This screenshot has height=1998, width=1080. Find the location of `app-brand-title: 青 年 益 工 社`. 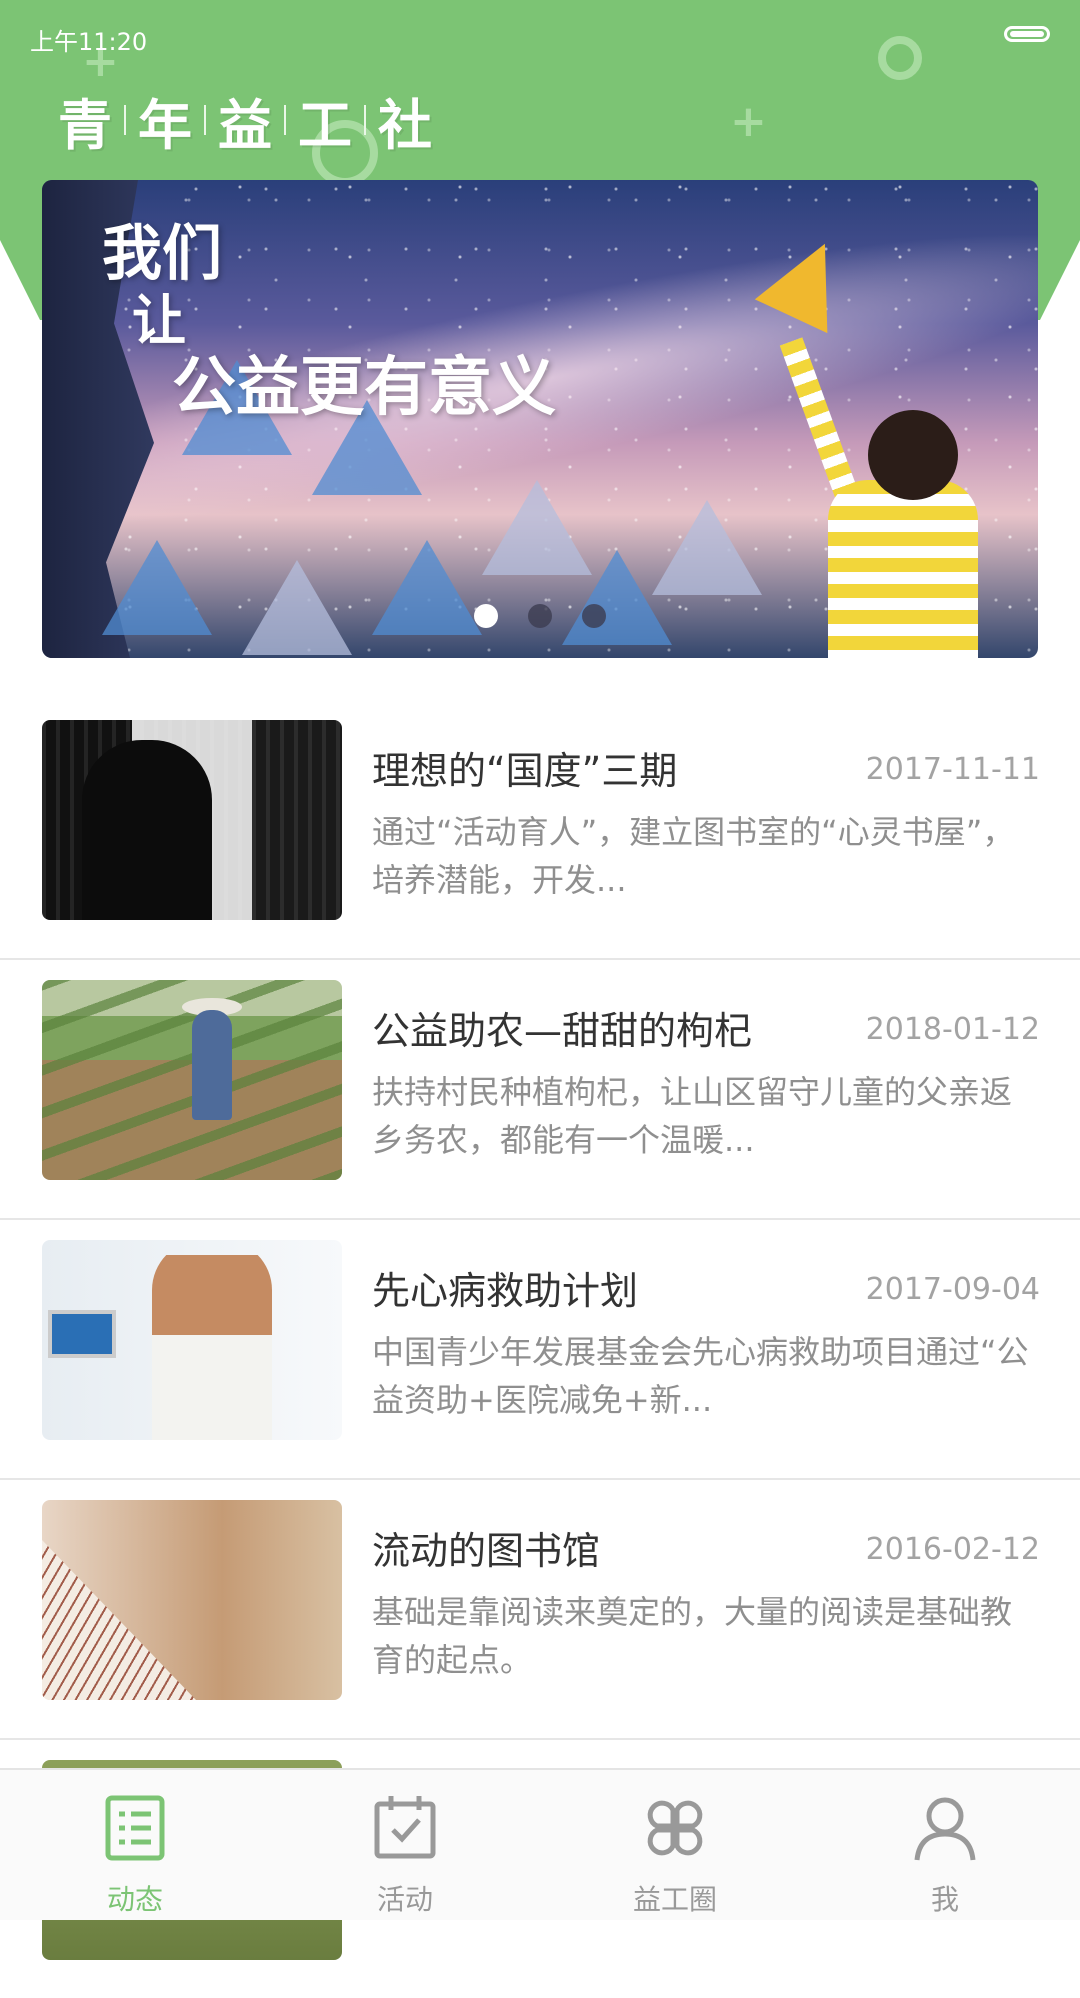

app-brand-title: 青 年 益 工 社 is located at coordinates (245, 121).